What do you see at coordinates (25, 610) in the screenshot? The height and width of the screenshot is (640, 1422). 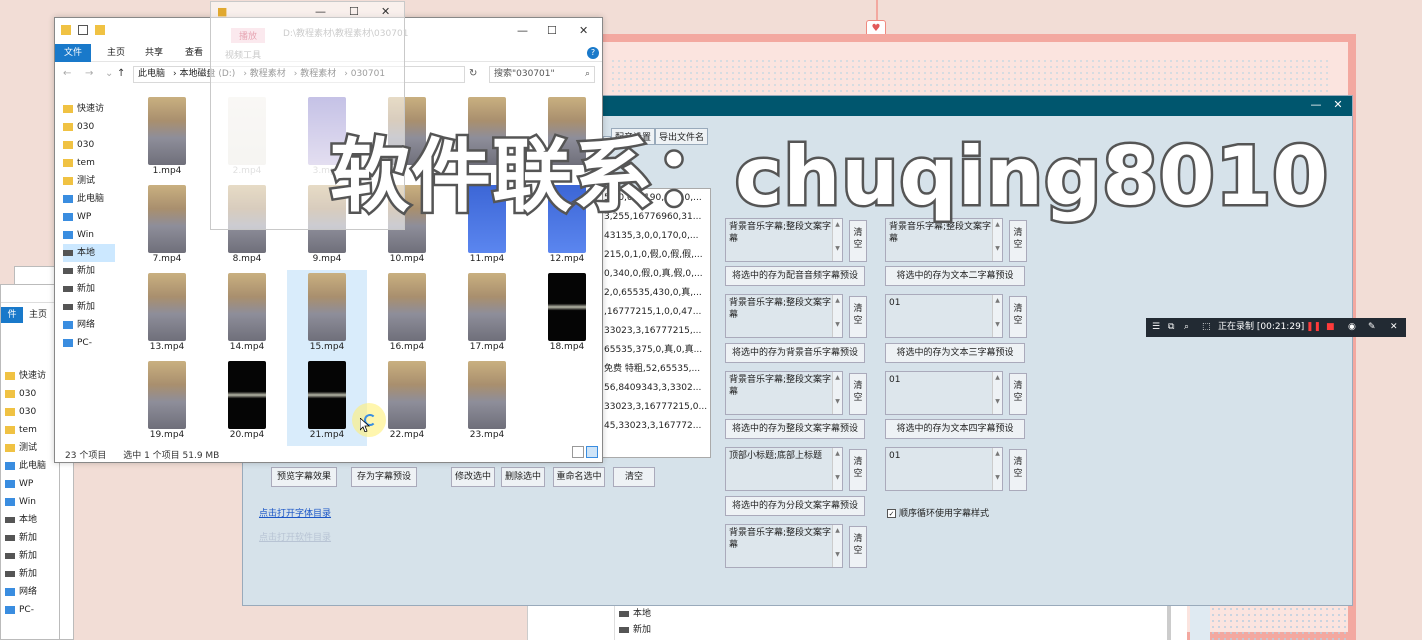 I see `back-nav-item: PC-` at bounding box center [25, 610].